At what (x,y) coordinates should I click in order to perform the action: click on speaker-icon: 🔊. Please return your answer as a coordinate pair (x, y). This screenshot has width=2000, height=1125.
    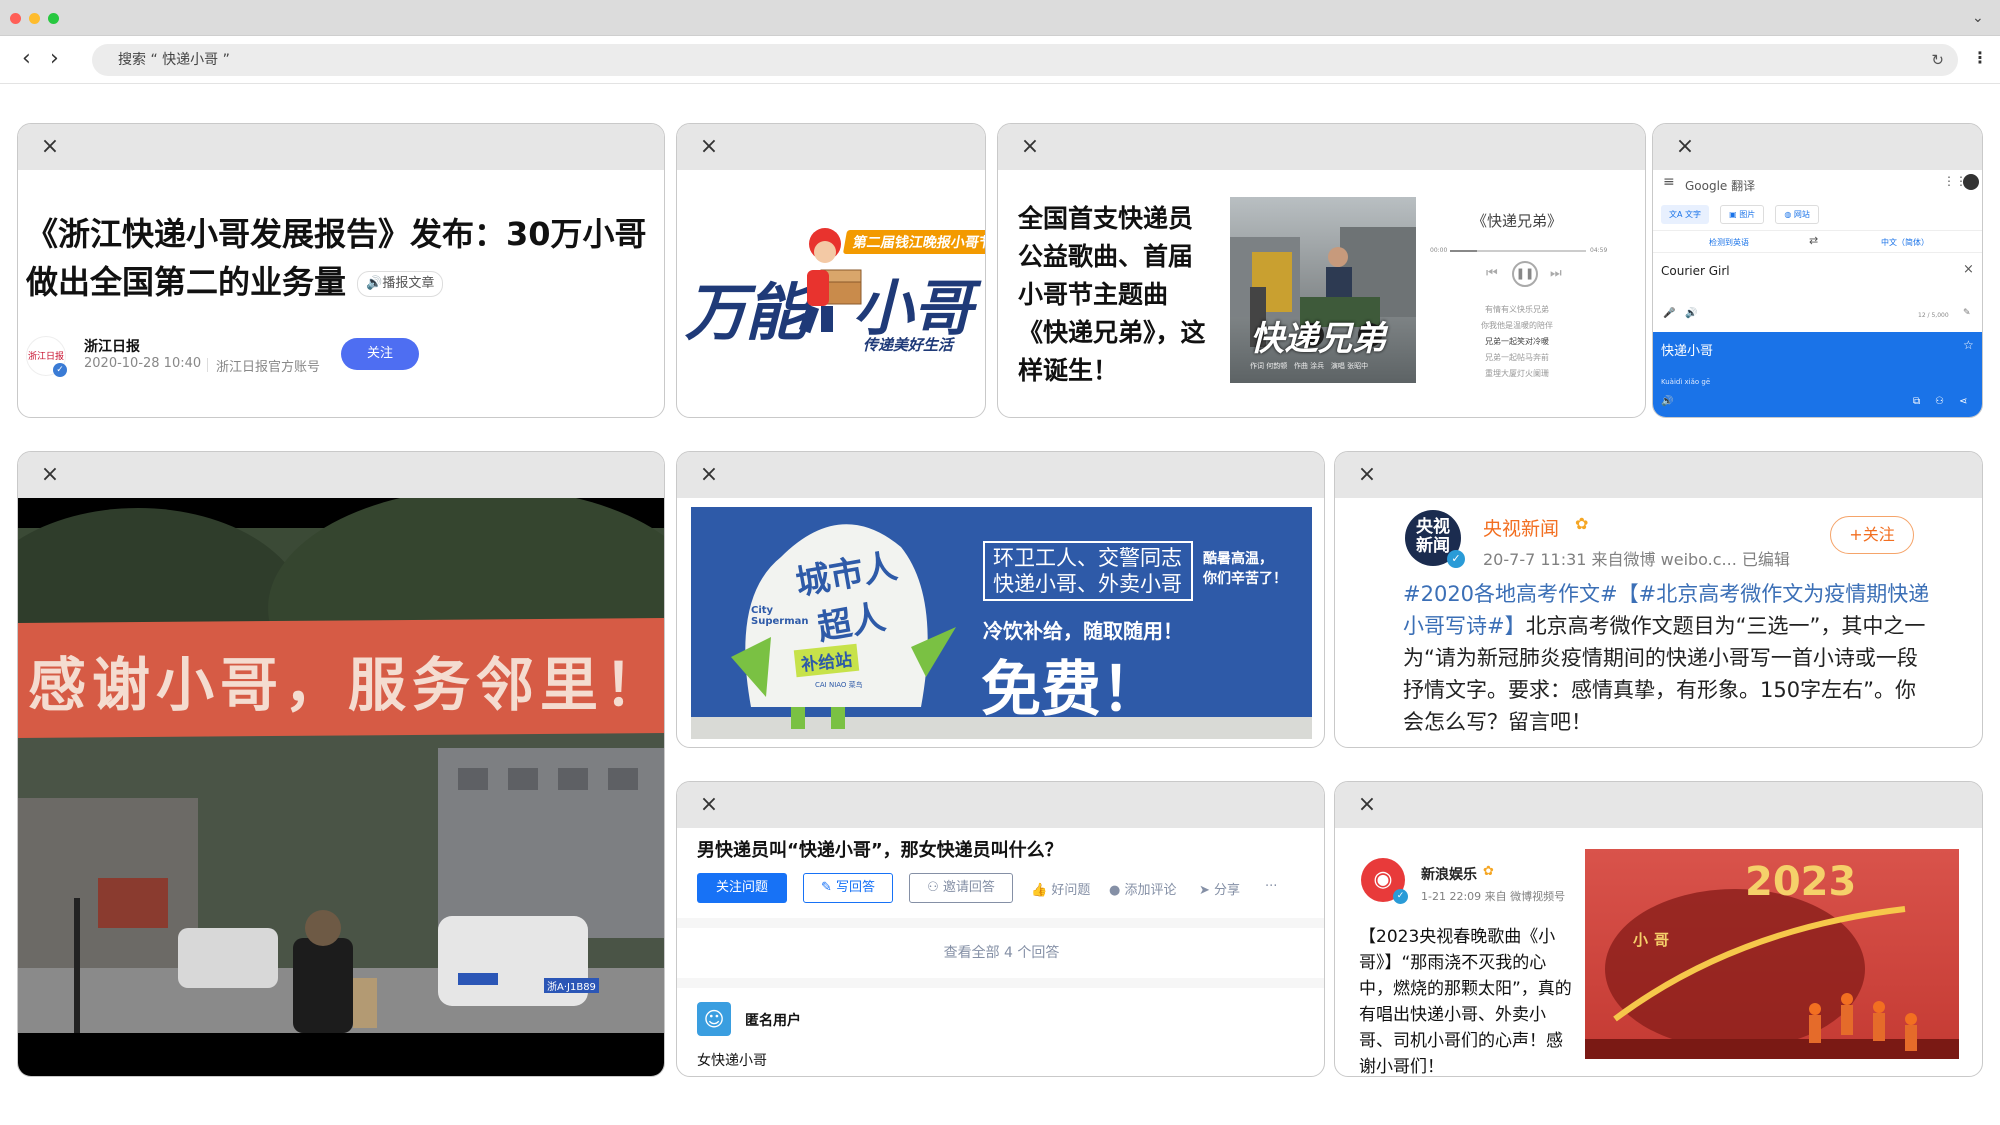
    Looking at the image, I should click on (1691, 313).